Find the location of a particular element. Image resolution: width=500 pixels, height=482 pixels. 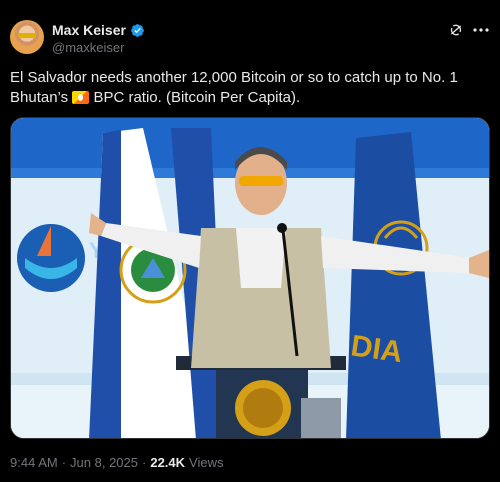

bhutan-flag-emoji-icon is located at coordinates (81, 97).